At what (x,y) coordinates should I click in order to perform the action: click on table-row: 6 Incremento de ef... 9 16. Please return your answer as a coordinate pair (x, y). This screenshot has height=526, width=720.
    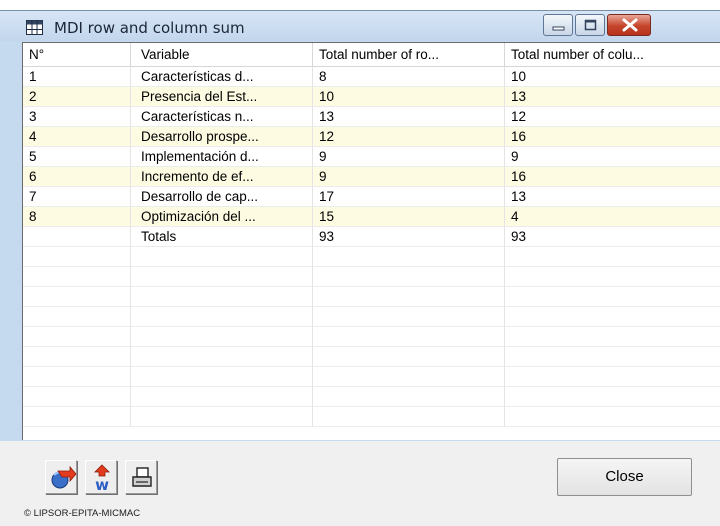
    Looking at the image, I should click on (371, 177).